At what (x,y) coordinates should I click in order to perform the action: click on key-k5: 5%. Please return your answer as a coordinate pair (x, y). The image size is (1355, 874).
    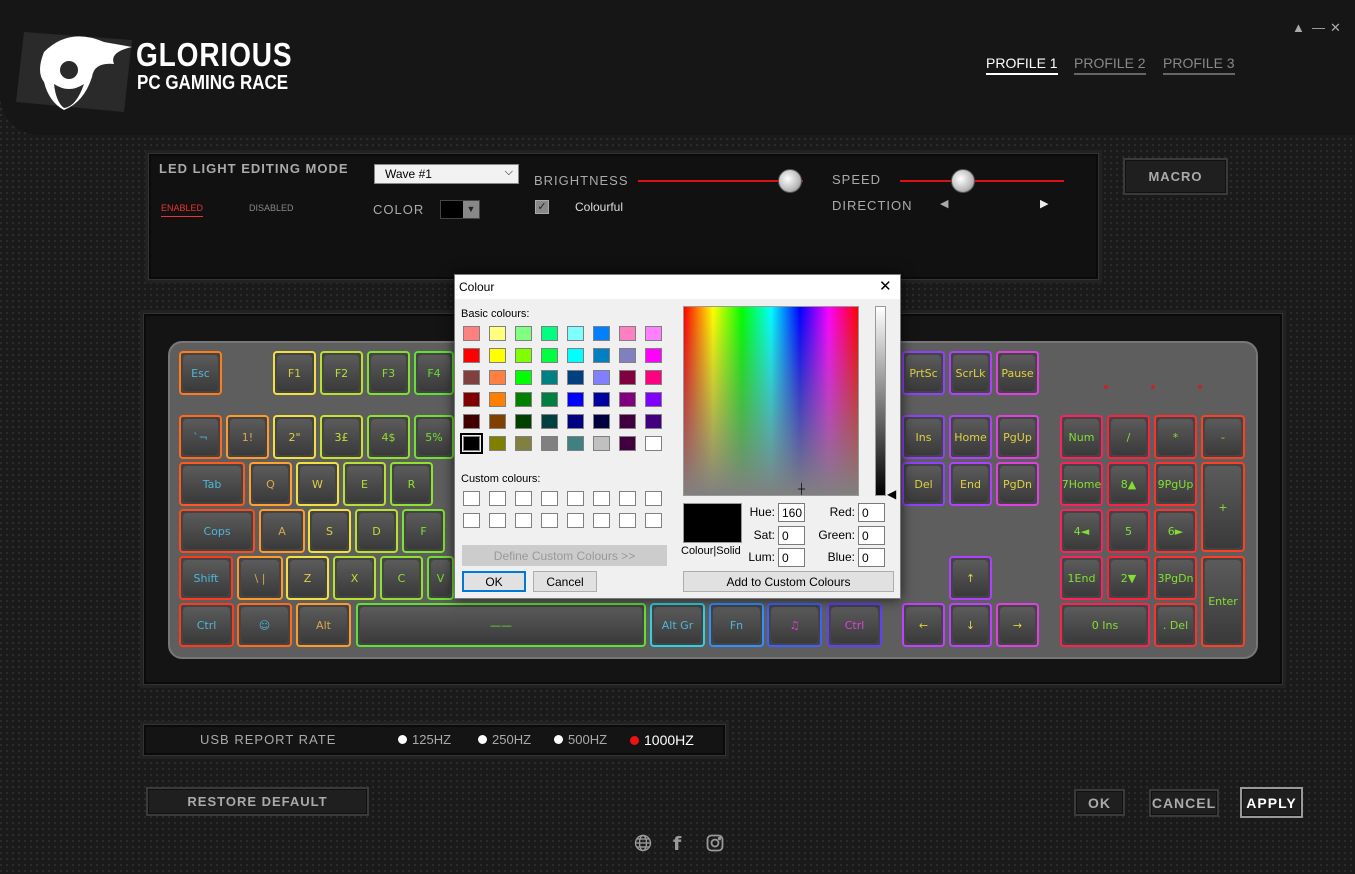
    Looking at the image, I should click on (434, 437).